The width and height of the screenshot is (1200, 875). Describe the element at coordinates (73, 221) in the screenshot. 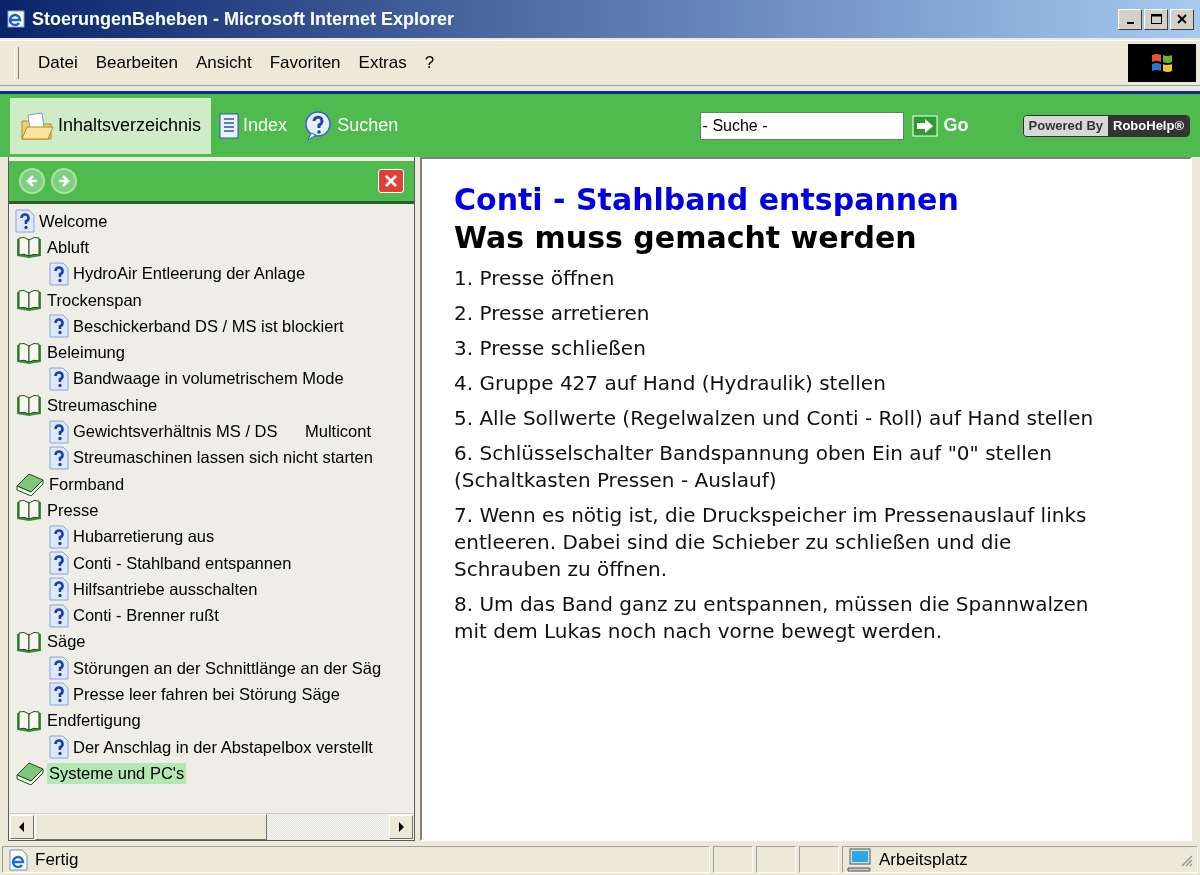

I see `tree-item: Welcome` at that location.